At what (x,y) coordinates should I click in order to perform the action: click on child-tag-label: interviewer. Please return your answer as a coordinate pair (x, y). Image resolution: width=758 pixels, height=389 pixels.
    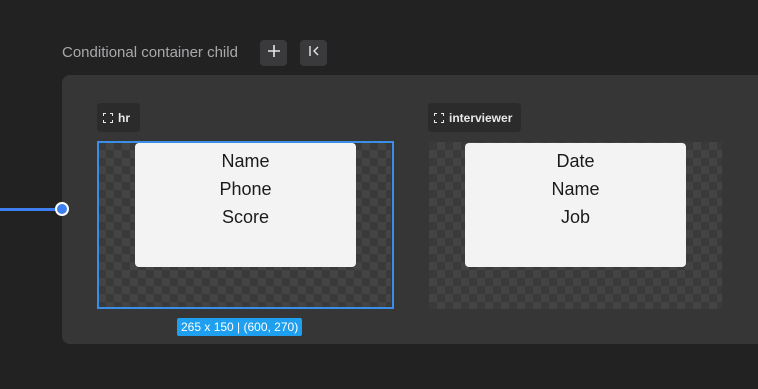
    Looking at the image, I should click on (481, 117).